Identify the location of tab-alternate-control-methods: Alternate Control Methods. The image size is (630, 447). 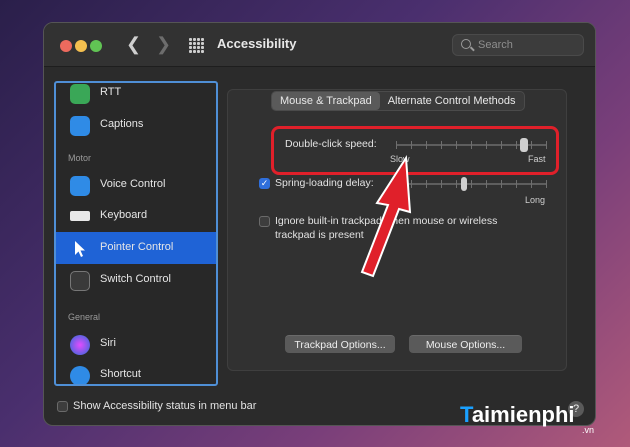
(452, 101).